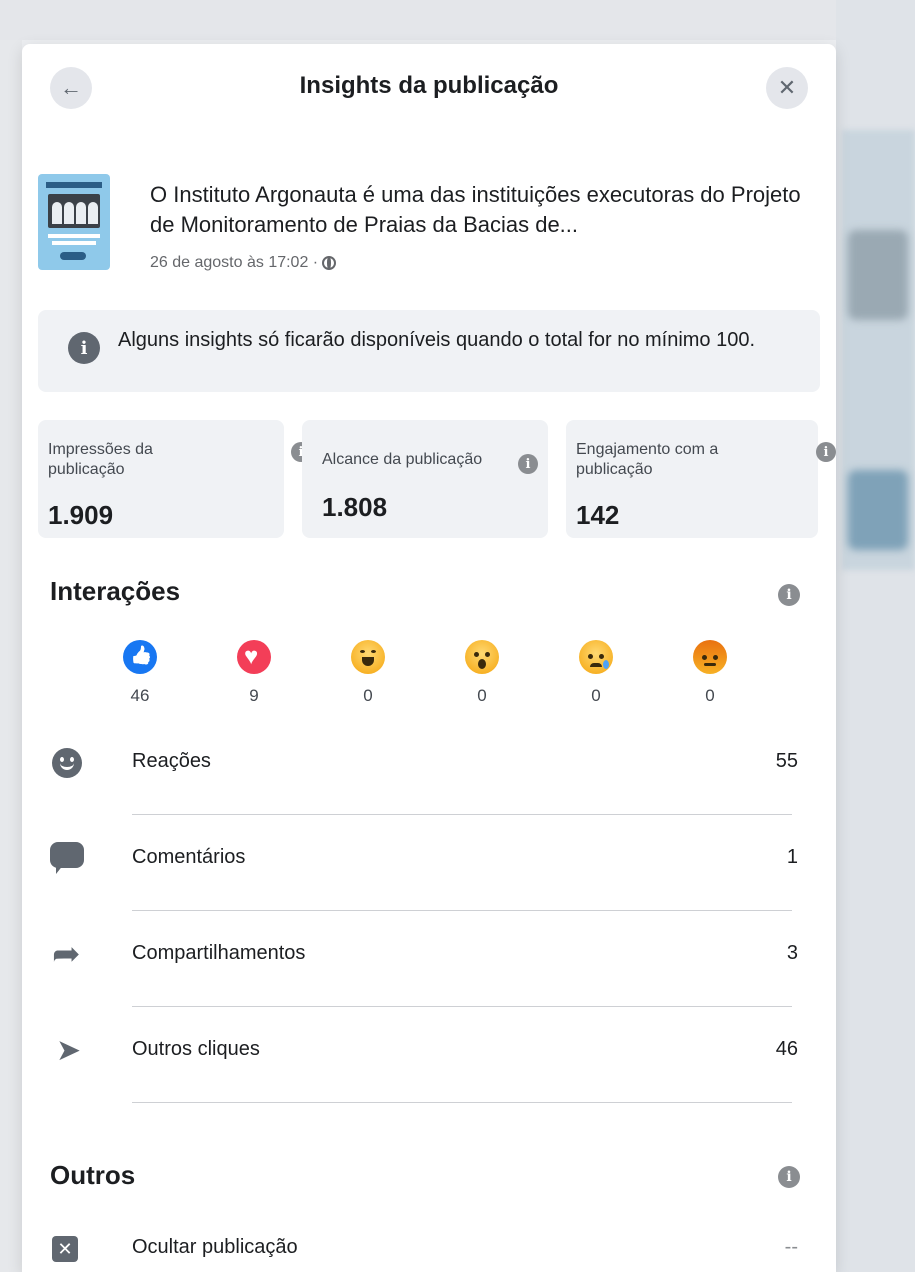  Describe the element at coordinates (254, 657) in the screenshot. I see `love-icon` at that location.